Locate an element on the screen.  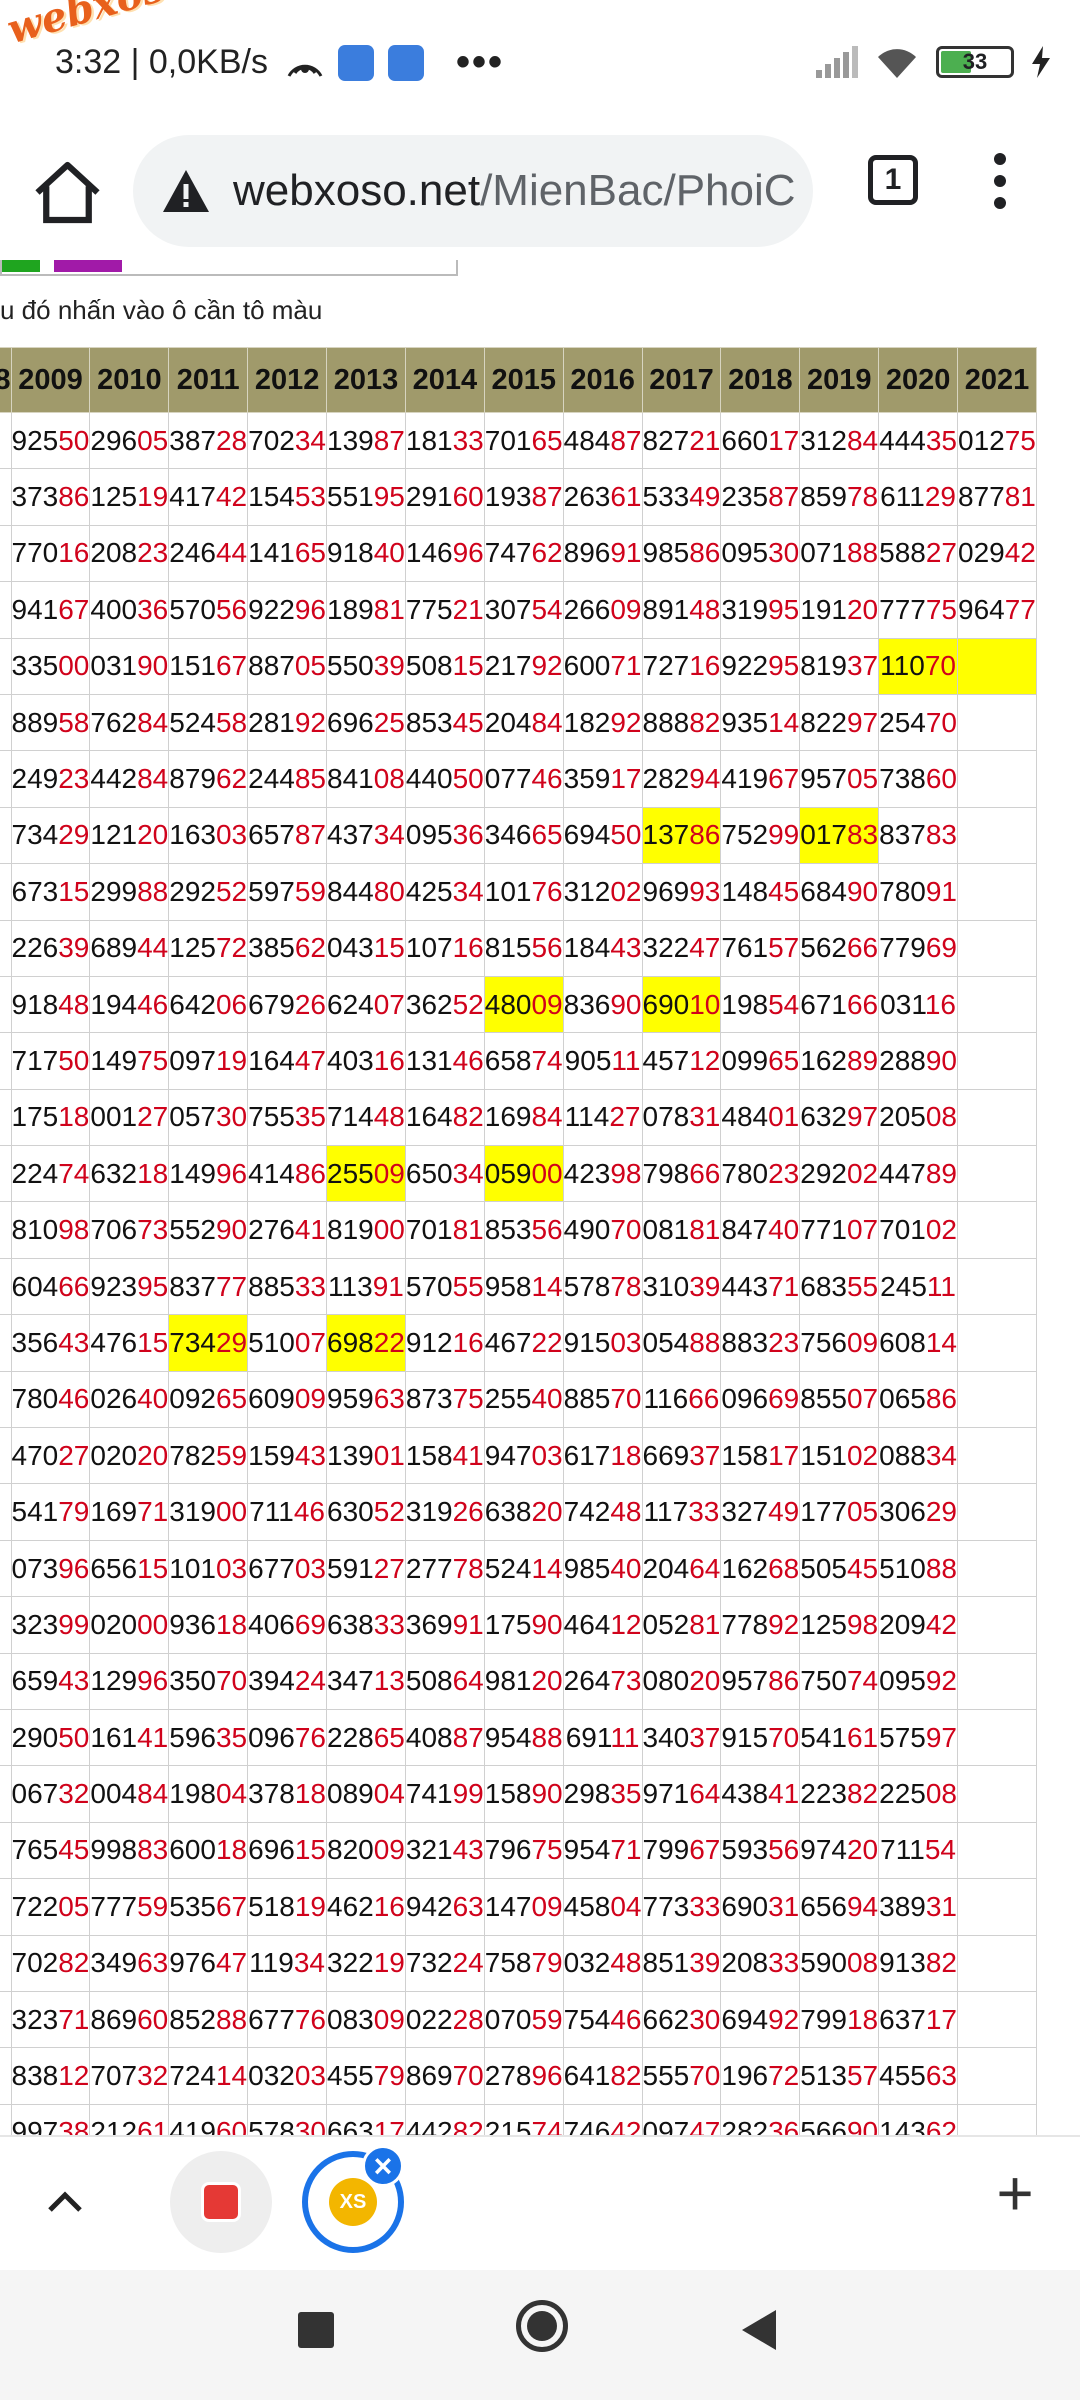
legend-swatch-green is located at coordinates (21, 266).